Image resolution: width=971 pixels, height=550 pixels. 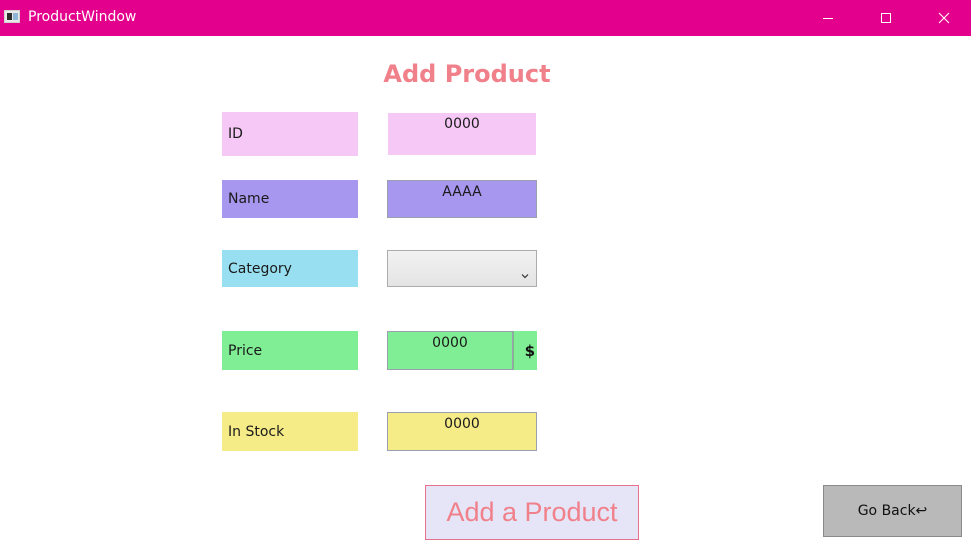 I want to click on close-button, so click(x=943, y=18).